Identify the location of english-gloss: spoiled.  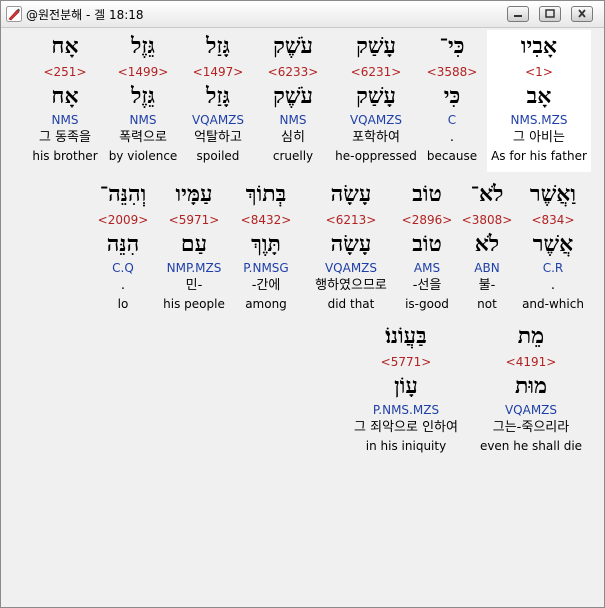
(218, 156).